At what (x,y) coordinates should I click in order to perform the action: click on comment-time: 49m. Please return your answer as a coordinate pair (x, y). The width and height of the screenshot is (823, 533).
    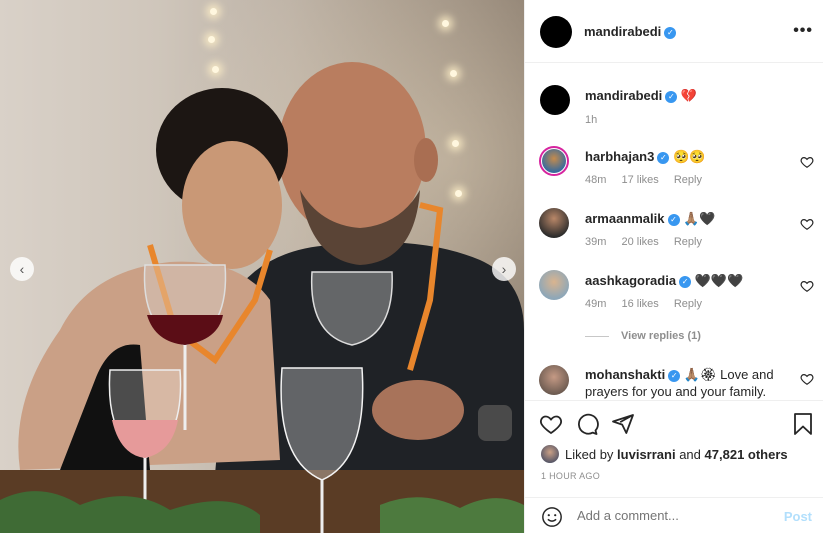
    Looking at the image, I should click on (596, 304).